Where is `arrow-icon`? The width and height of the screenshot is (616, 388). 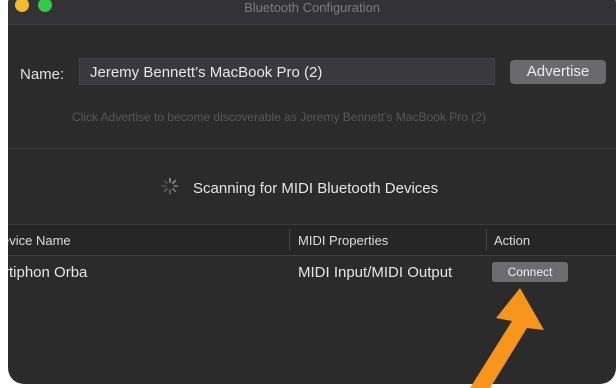
arrow-icon is located at coordinates (507, 338).